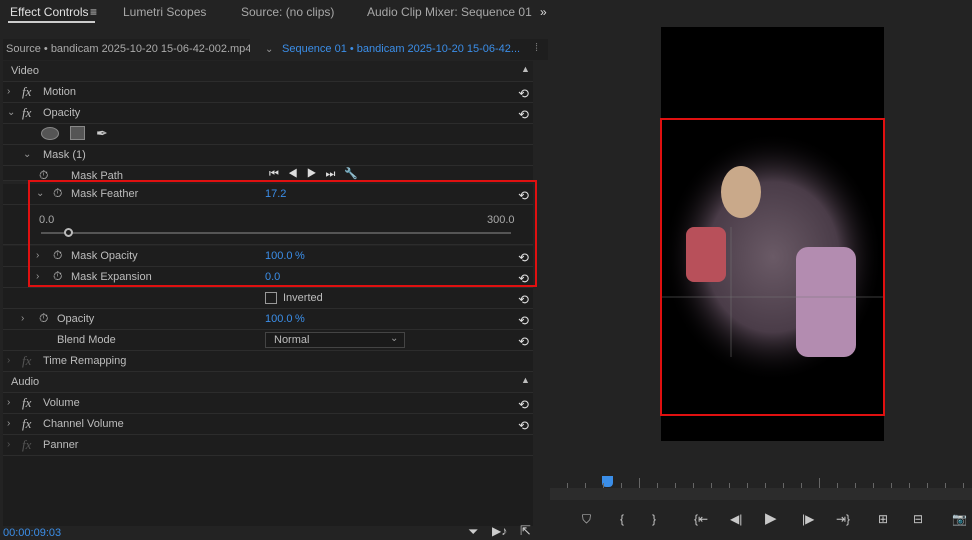  Describe the element at coordinates (43, 318) in the screenshot. I see `stopwatch-icon: ⏱` at that location.